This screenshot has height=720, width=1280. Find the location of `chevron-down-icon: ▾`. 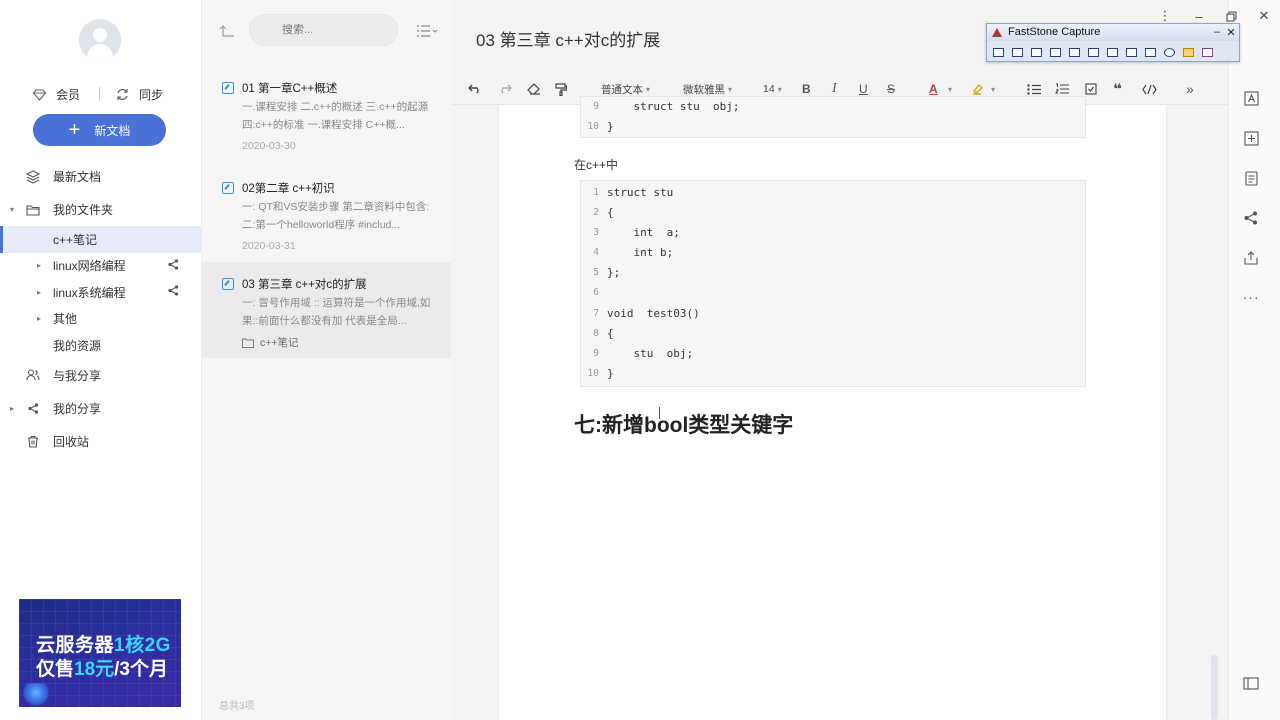

chevron-down-icon: ▾ is located at coordinates (12, 209).